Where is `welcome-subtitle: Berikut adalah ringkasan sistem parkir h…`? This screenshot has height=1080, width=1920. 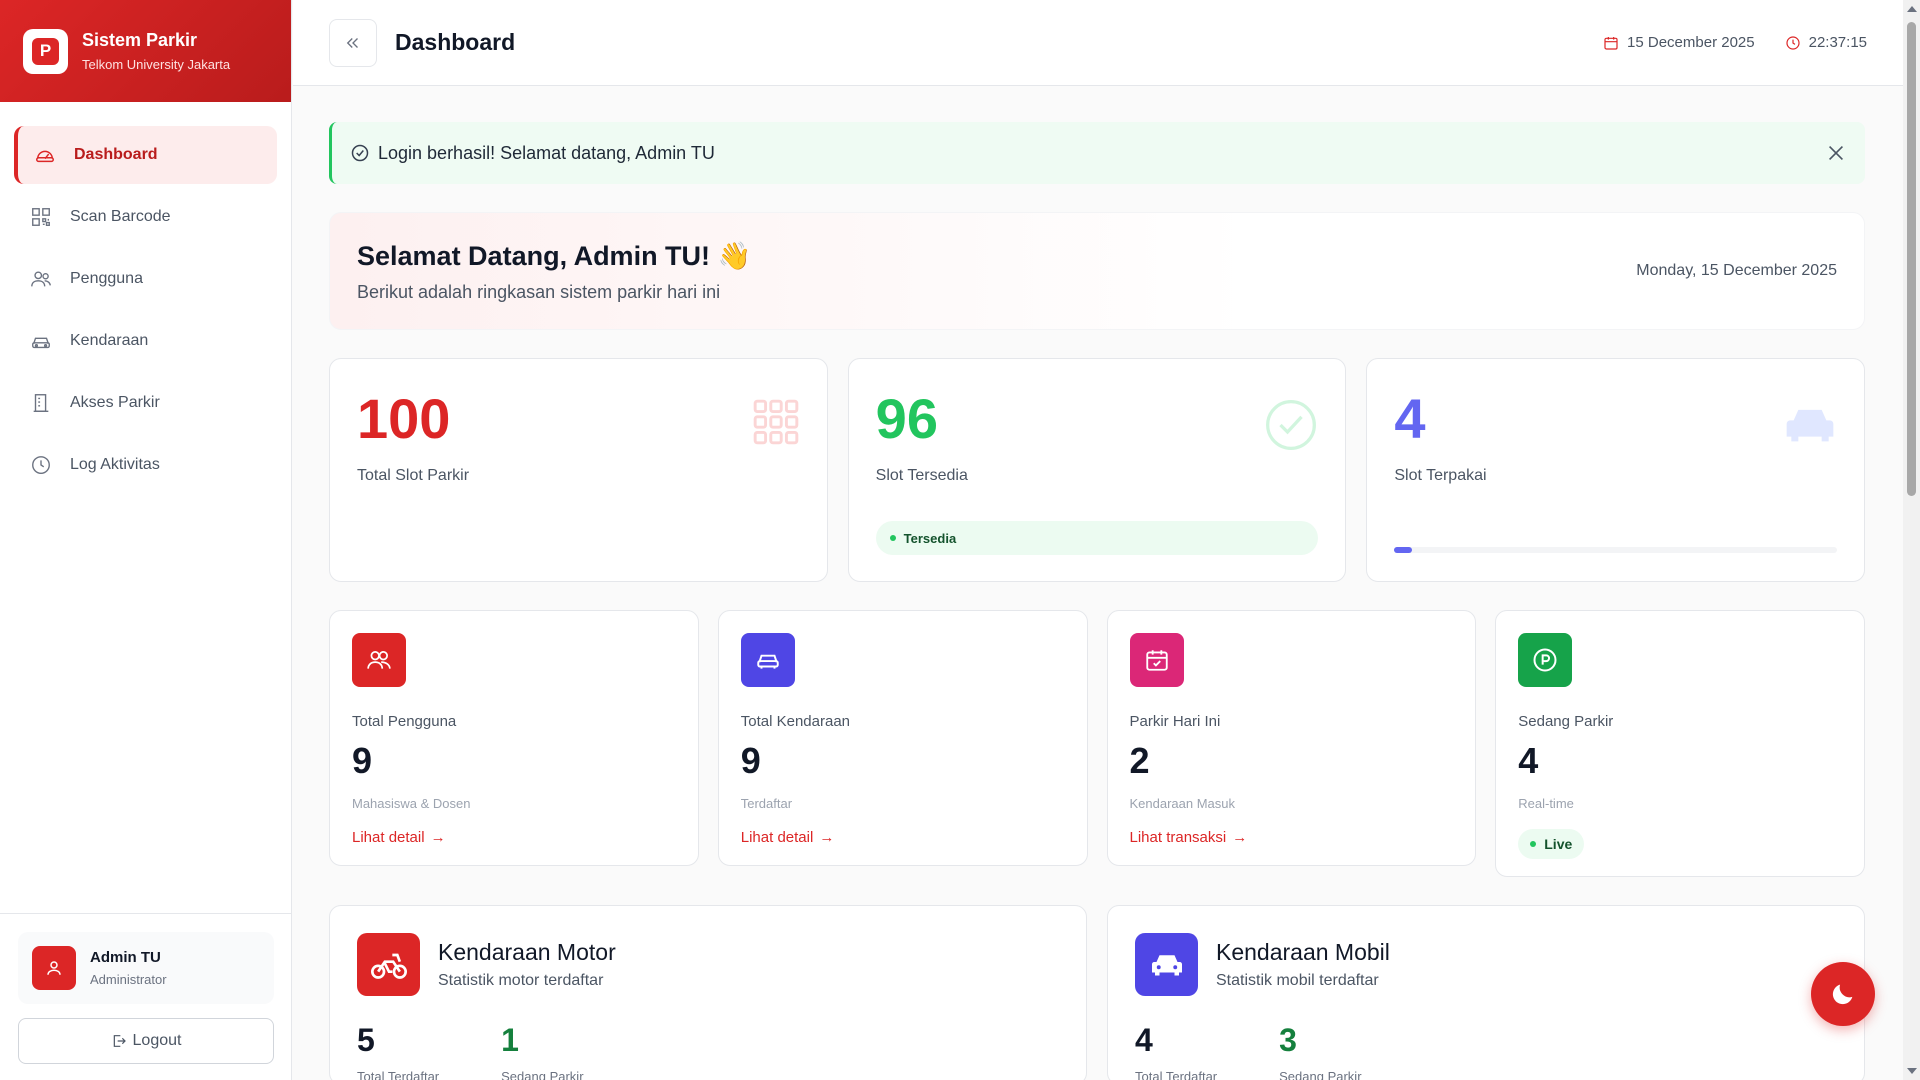
welcome-subtitle: Berikut adalah ringkasan sistem parkir h… is located at coordinates (539, 291).